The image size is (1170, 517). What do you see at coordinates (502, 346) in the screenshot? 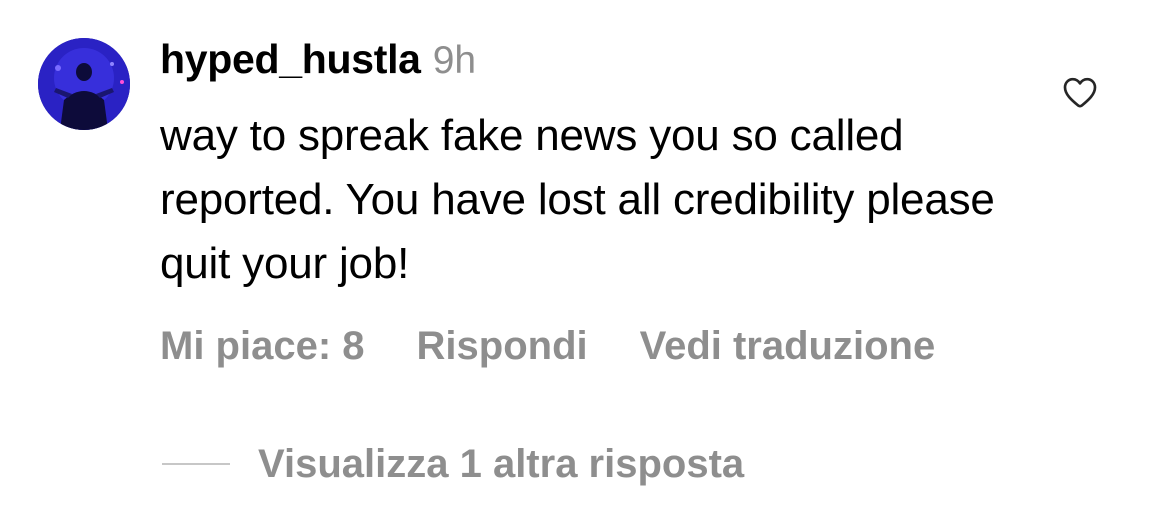
I see `reply-button: Rispondi` at bounding box center [502, 346].